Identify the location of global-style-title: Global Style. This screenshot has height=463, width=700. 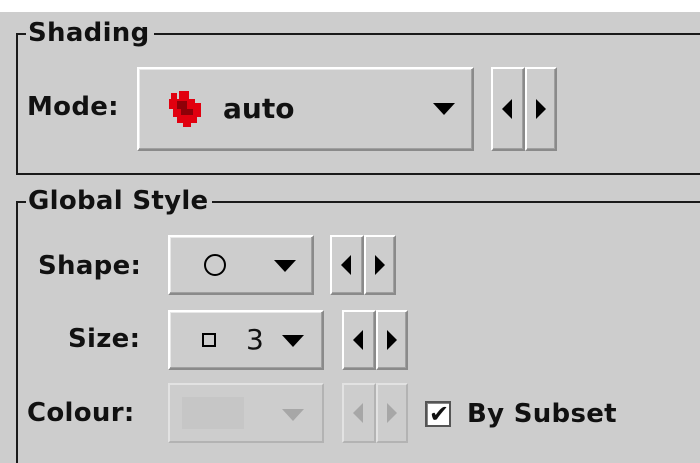
(119, 201).